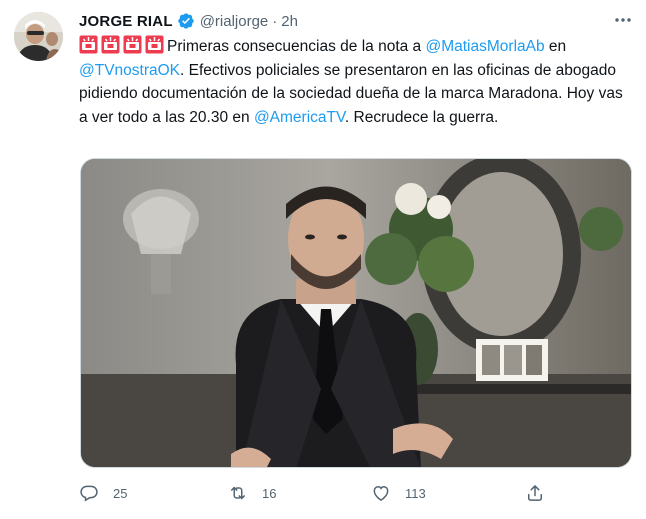 Image resolution: width=646 pixels, height=519 pixels. I want to click on tweet-header: JORGE RIAL @rialjorge · 2h, so click(188, 21).